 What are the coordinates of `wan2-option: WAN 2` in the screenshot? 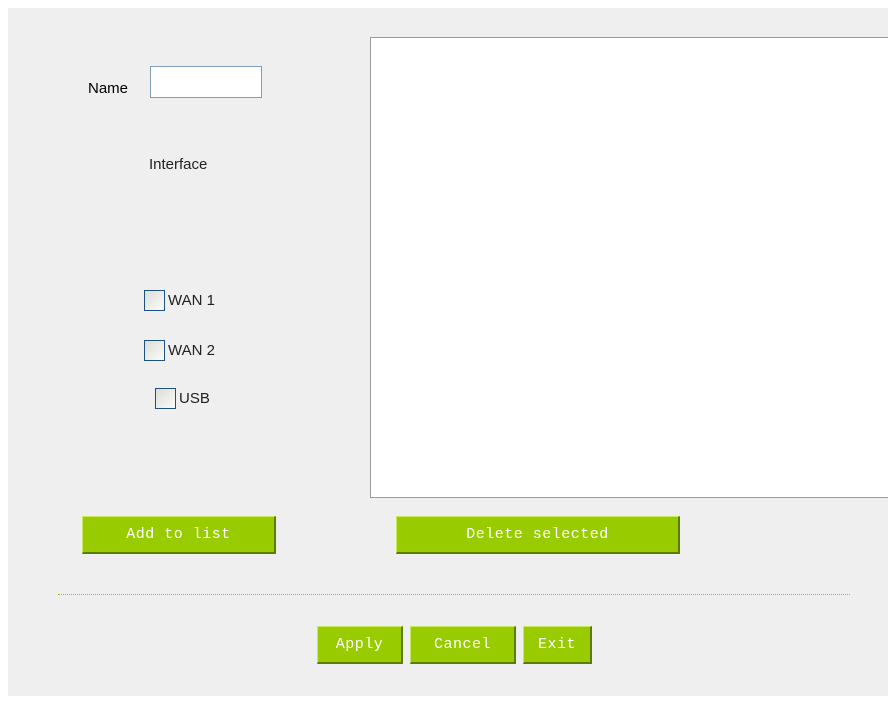 It's located at (179, 350).